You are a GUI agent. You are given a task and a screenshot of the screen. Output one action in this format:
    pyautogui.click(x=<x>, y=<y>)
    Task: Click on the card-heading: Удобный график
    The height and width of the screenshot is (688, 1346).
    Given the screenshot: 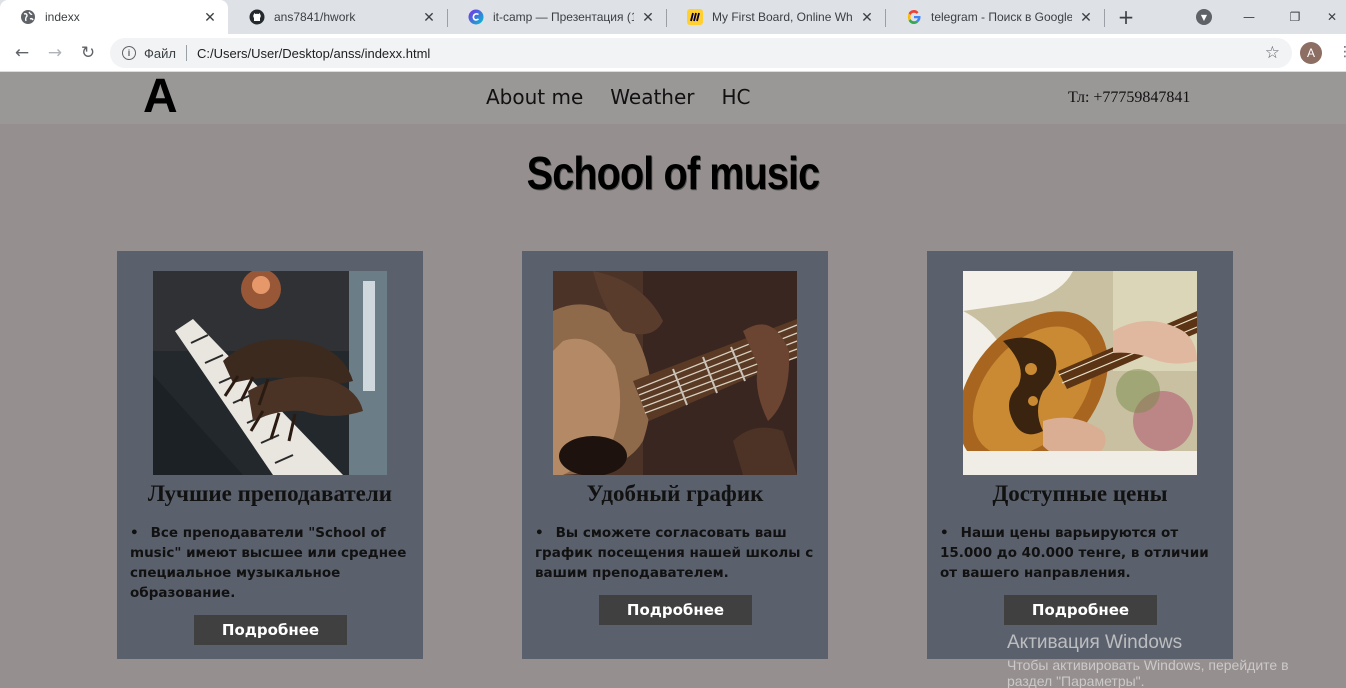 What is the action you would take?
    pyautogui.click(x=675, y=493)
    